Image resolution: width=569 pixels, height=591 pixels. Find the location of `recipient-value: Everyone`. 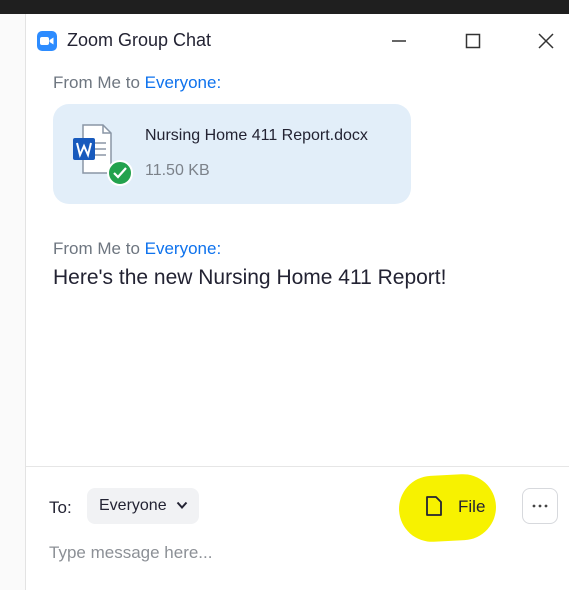

recipient-value: Everyone is located at coordinates (133, 505).